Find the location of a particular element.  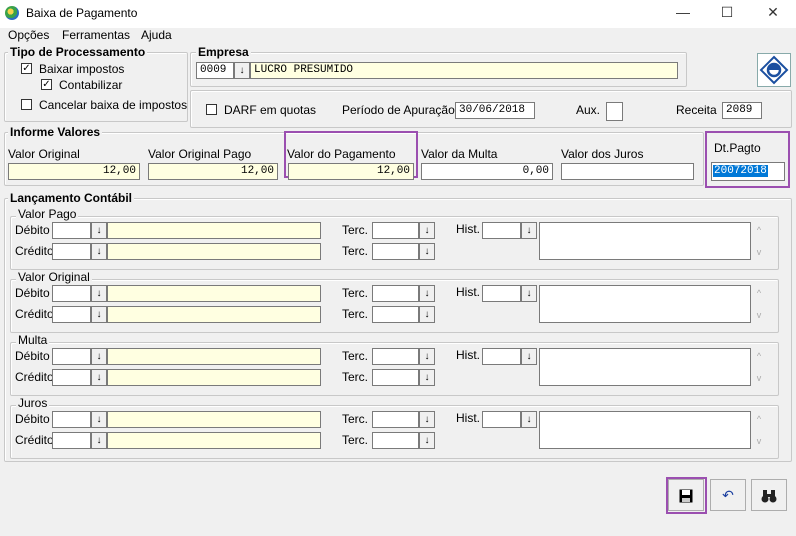

valor-juros-field is located at coordinates (627, 171).